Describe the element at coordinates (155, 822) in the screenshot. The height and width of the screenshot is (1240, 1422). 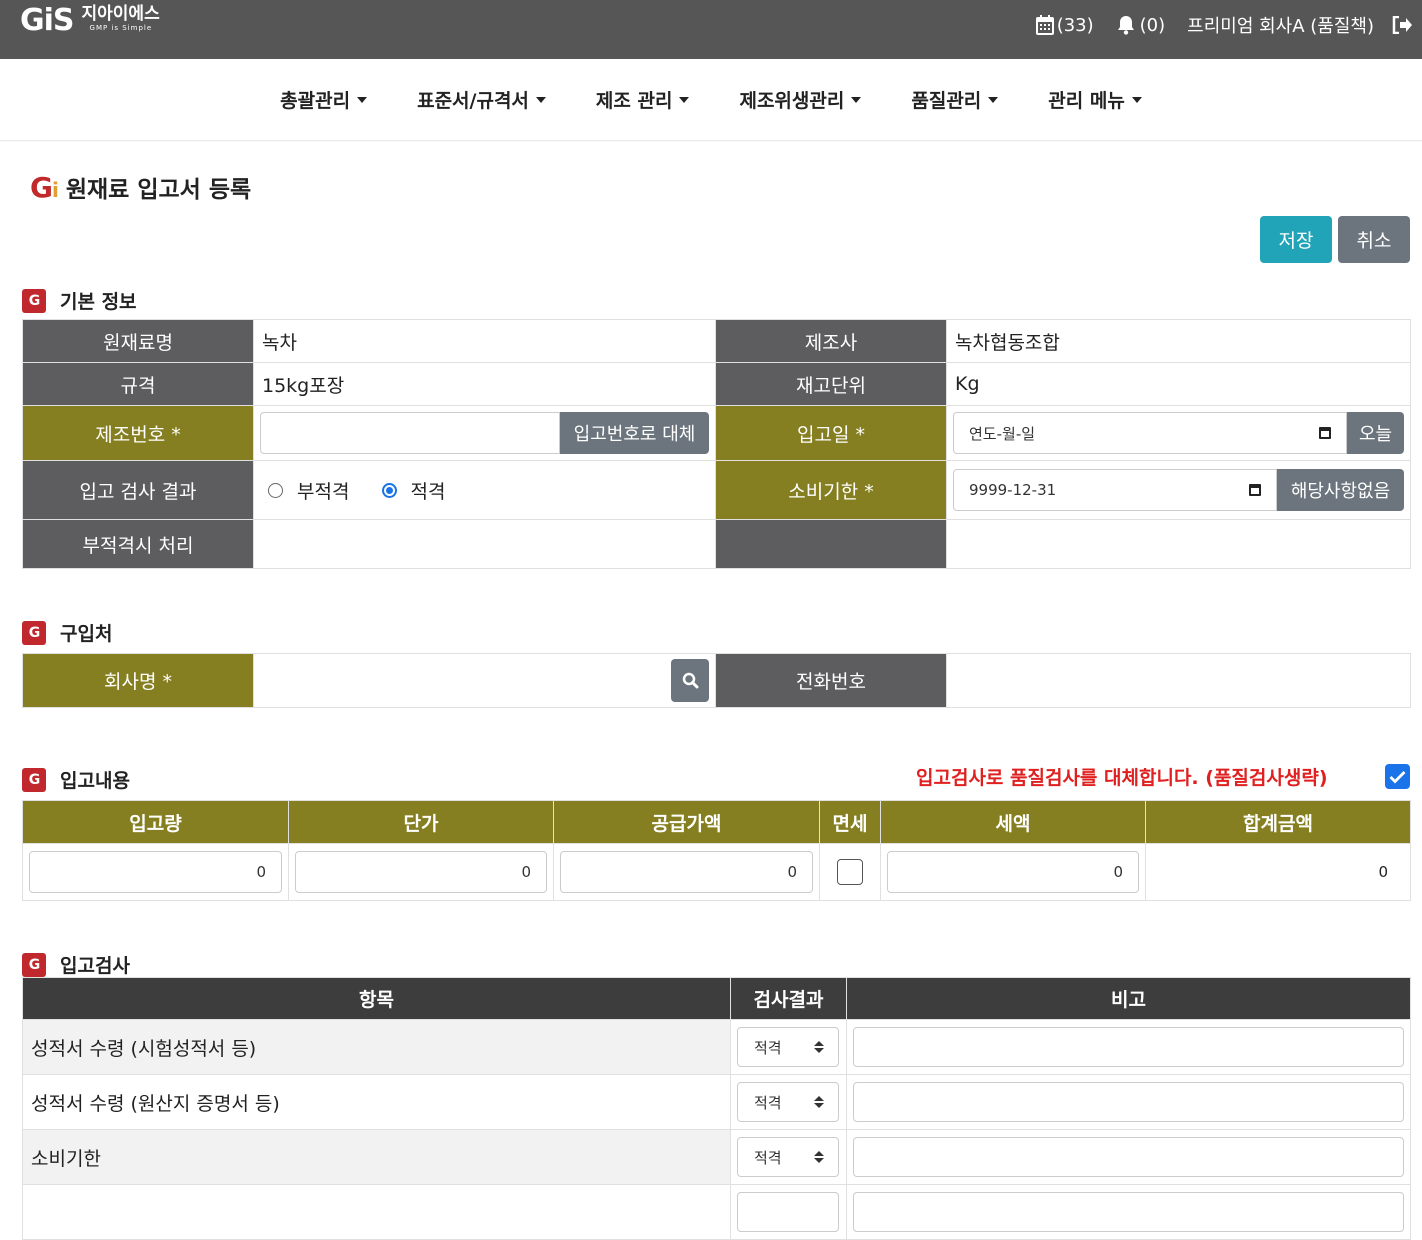
I see `col-qty: 입고량` at that location.